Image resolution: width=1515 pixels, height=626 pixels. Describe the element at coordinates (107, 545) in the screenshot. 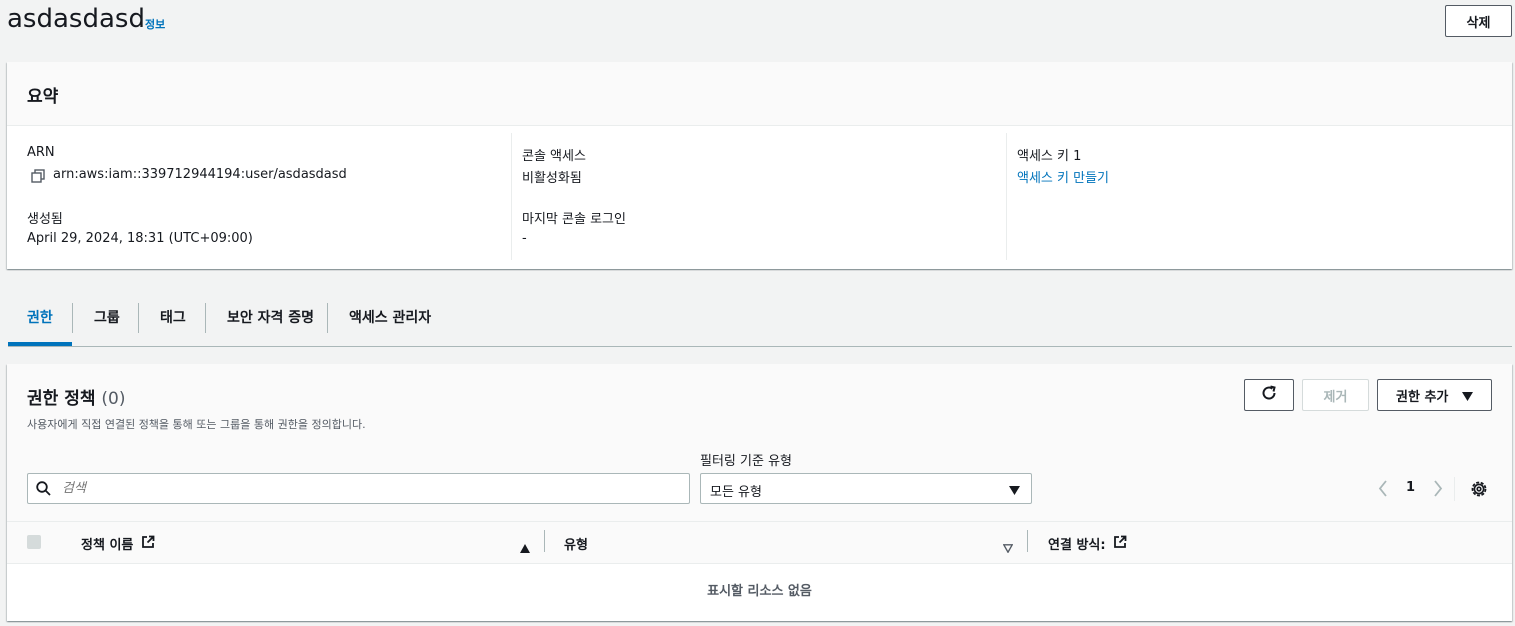

I see `column-policy-name-label: 정책 이름` at that location.